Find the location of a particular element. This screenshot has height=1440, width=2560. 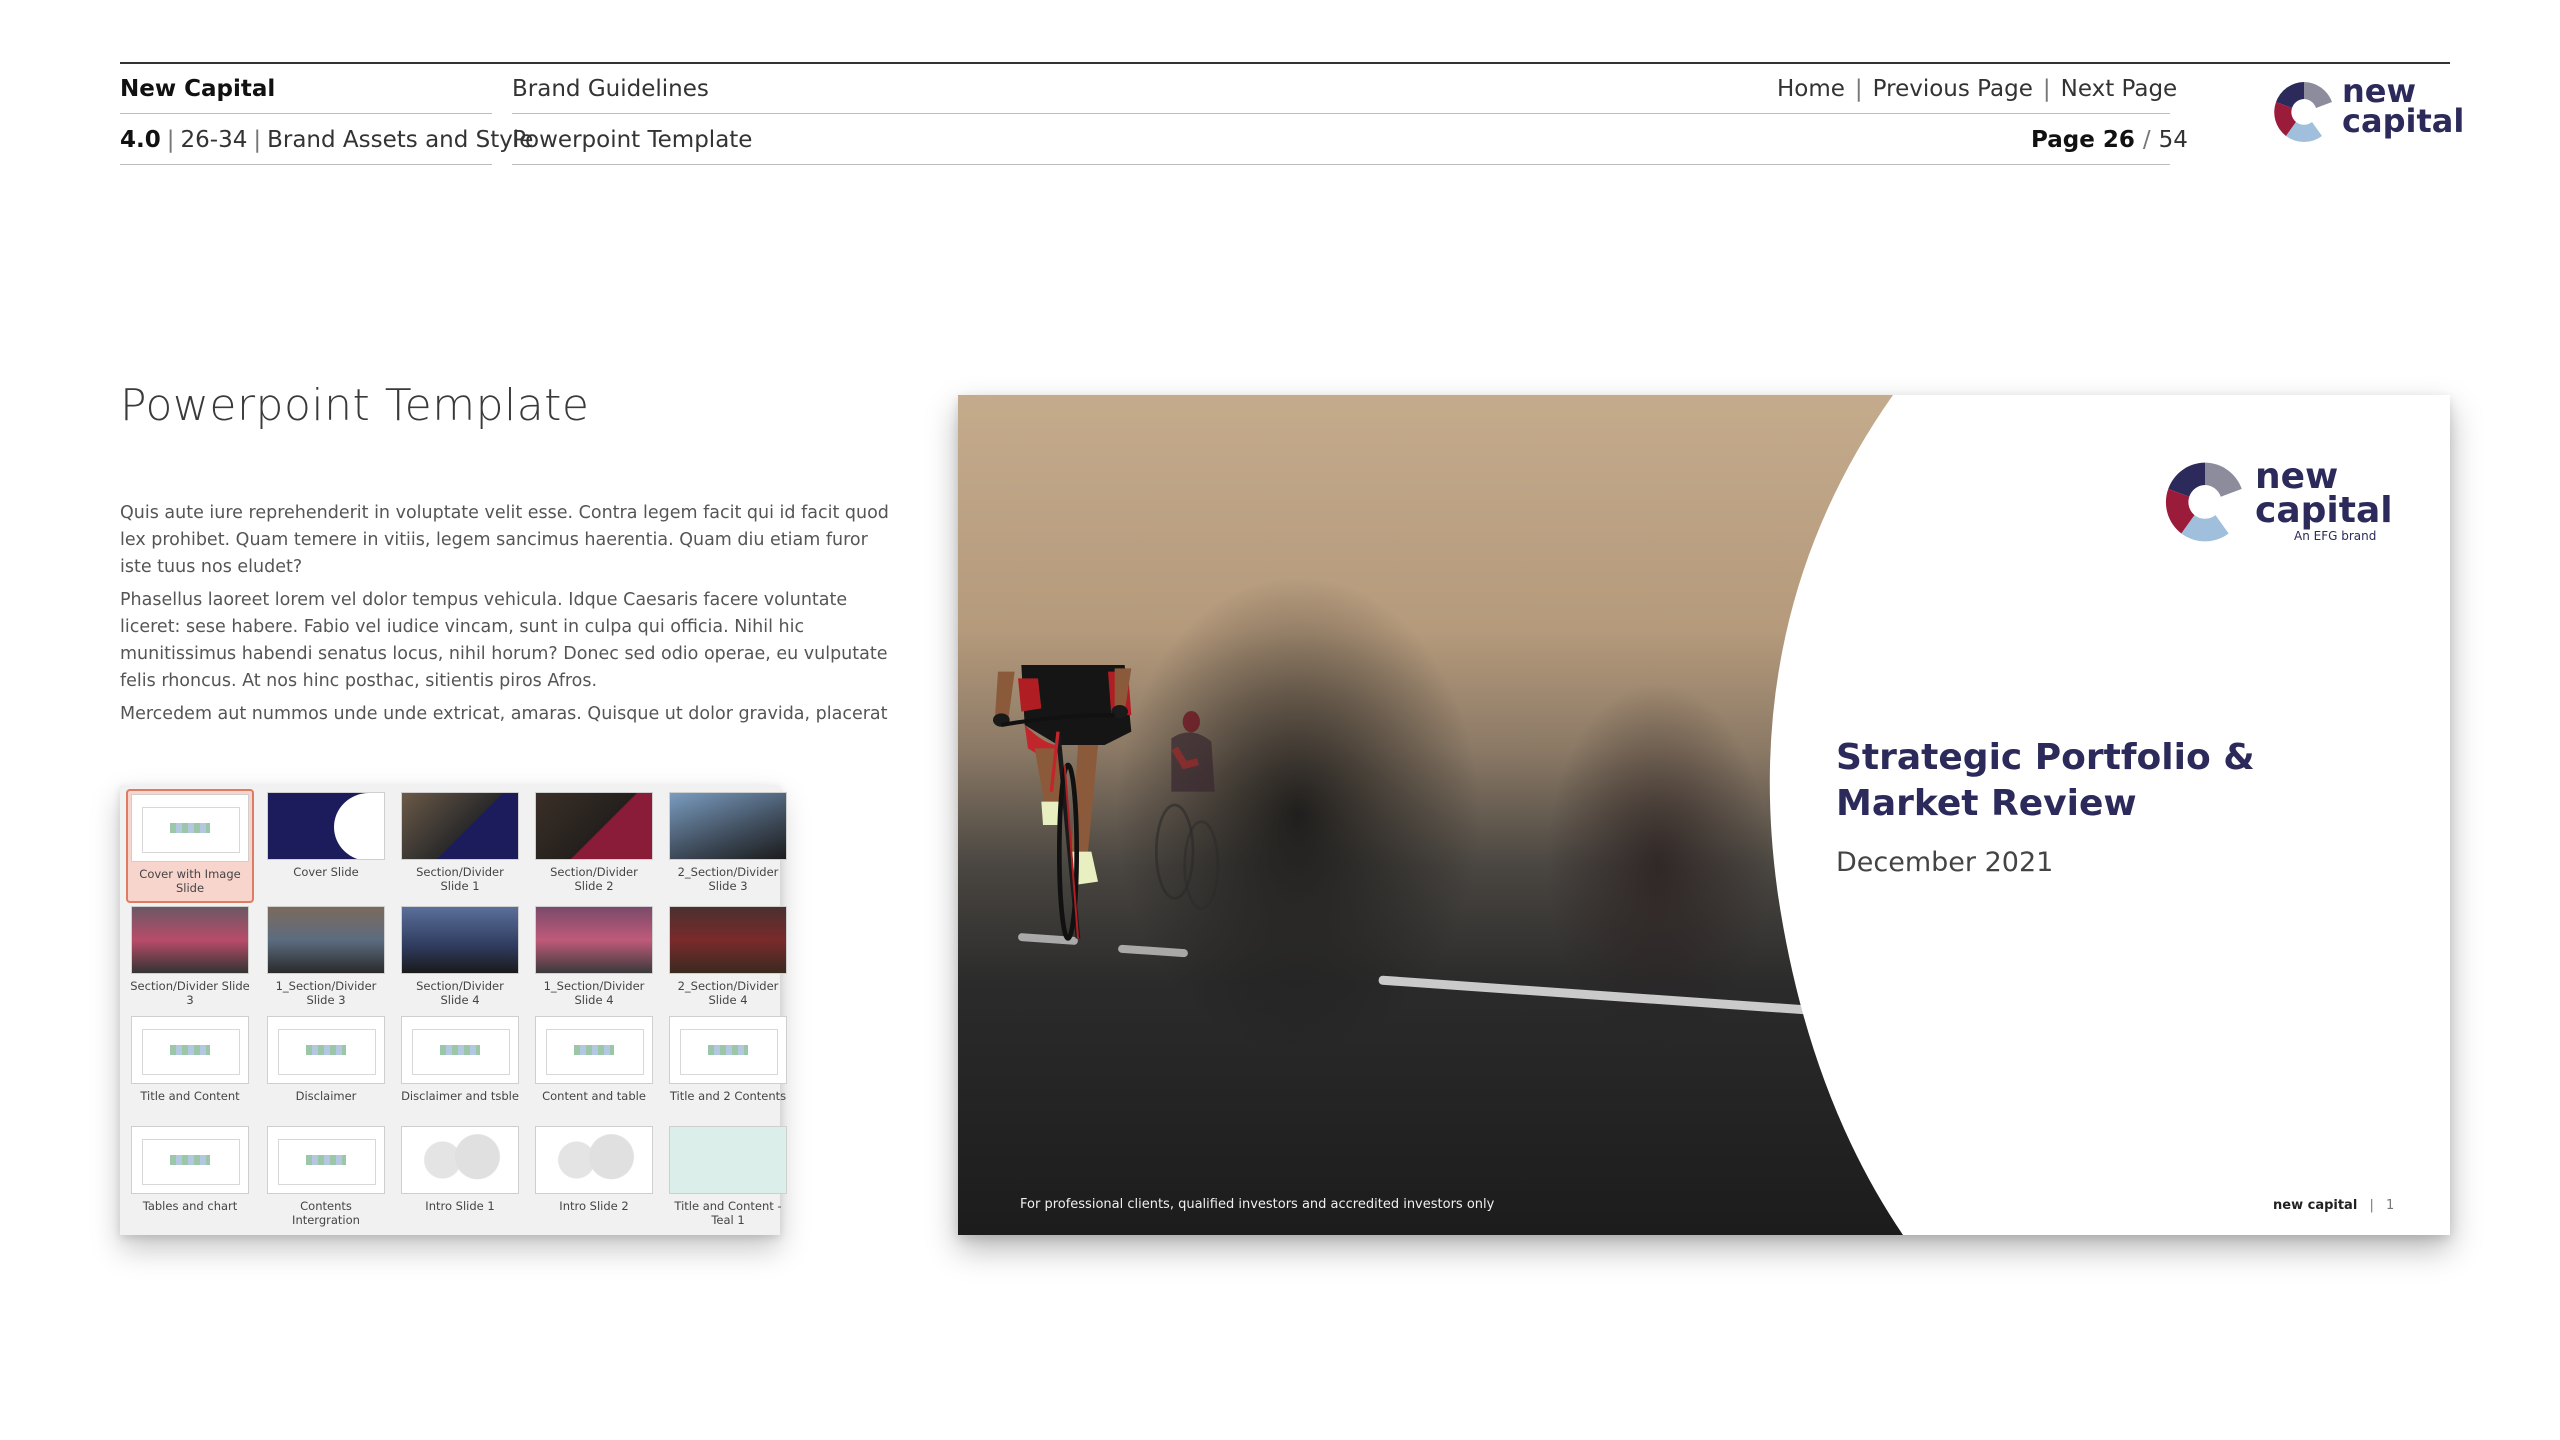

brand-name: New Capital is located at coordinates (198, 89).